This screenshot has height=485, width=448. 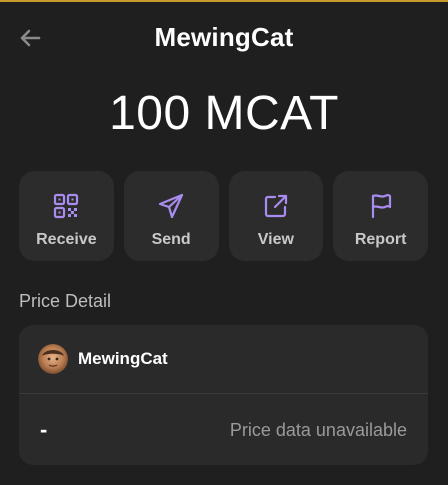 What do you see at coordinates (381, 206) in the screenshot?
I see `flag-icon` at bounding box center [381, 206].